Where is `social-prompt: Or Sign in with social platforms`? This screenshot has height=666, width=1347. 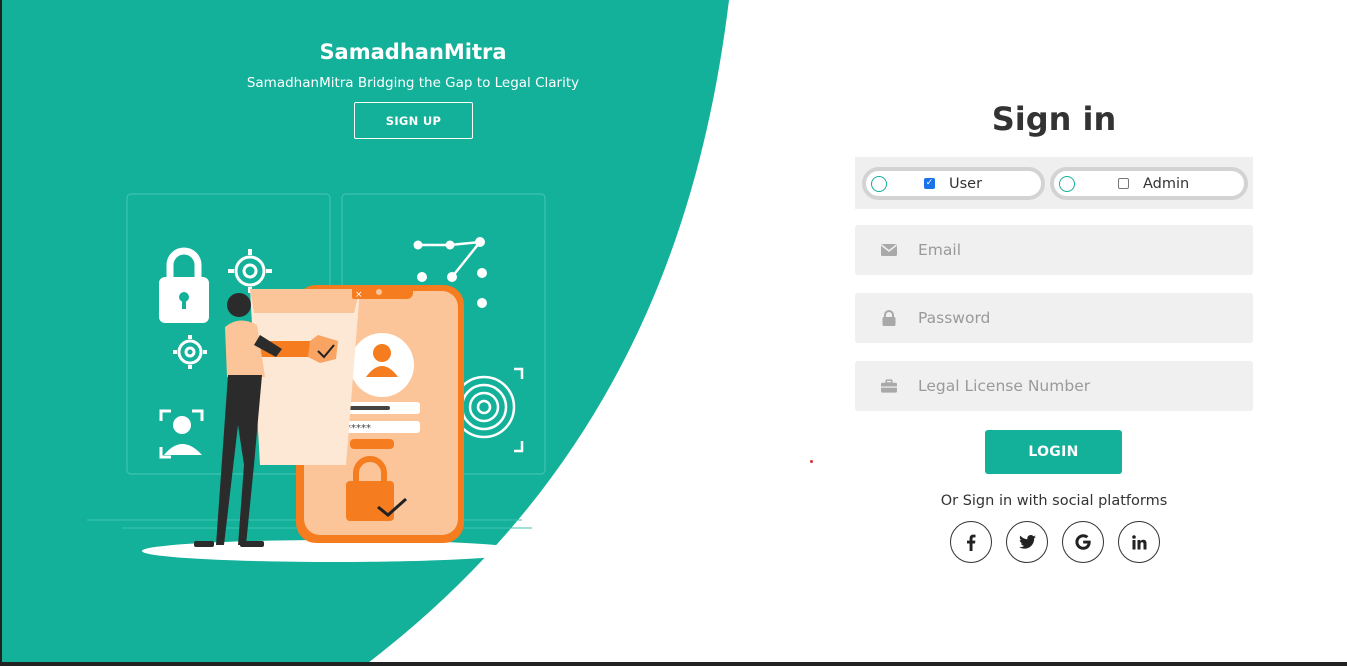
social-prompt: Or Sign in with social platforms is located at coordinates (1054, 501).